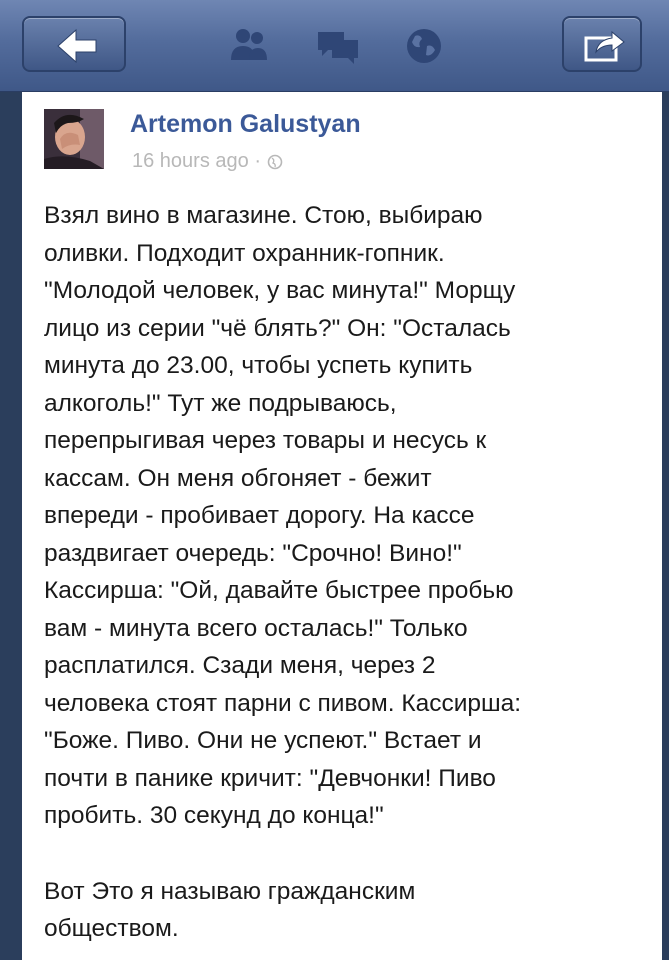 This screenshot has height=960, width=669. Describe the element at coordinates (196, 161) in the screenshot. I see `post-timestamp: 16 hours ago ·` at that location.